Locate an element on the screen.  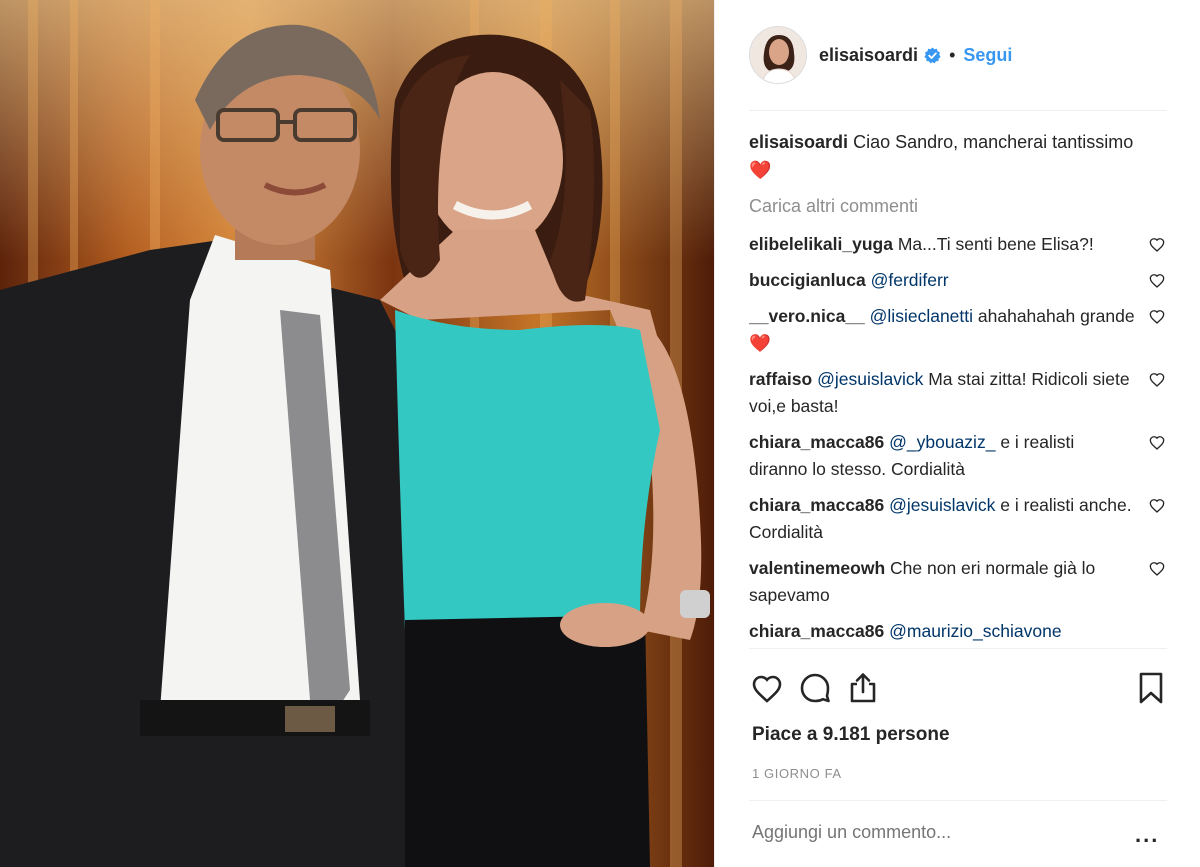
comment-box-divider is located at coordinates (958, 800).